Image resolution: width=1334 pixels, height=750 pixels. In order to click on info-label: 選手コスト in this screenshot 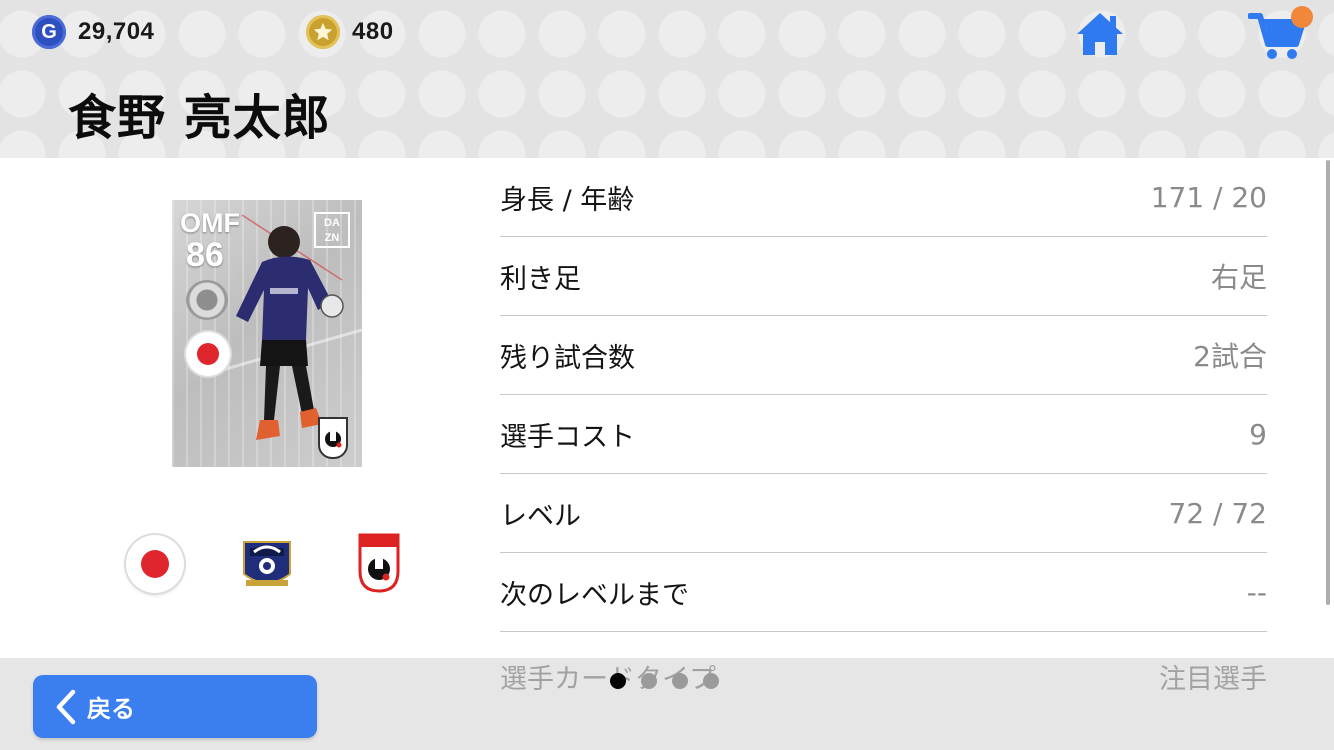, I will do `click(567, 437)`.